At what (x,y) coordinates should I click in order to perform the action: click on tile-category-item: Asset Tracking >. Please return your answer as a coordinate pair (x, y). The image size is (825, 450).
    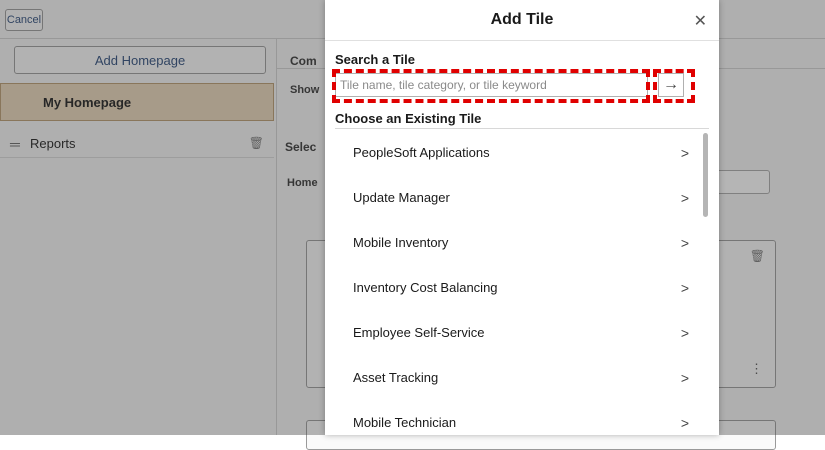
    Looking at the image, I should click on (522, 377).